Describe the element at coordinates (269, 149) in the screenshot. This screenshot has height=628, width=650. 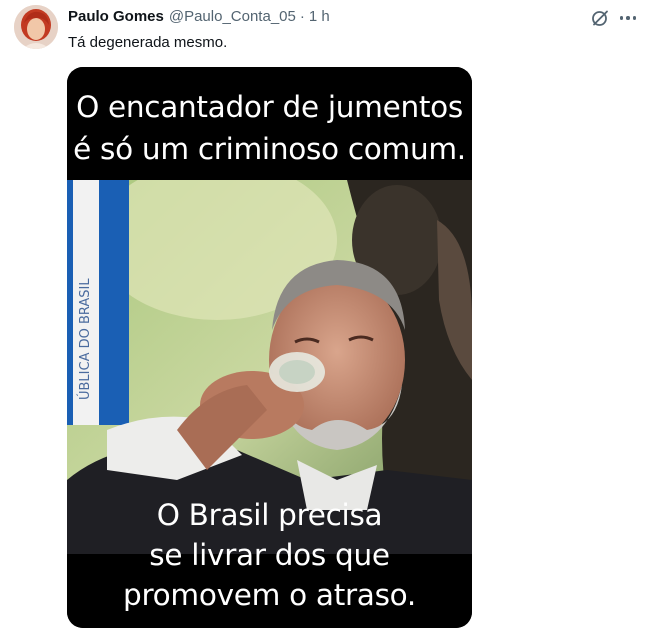
I see `meme-caption-top-line-2: é só um criminoso comum.` at that location.